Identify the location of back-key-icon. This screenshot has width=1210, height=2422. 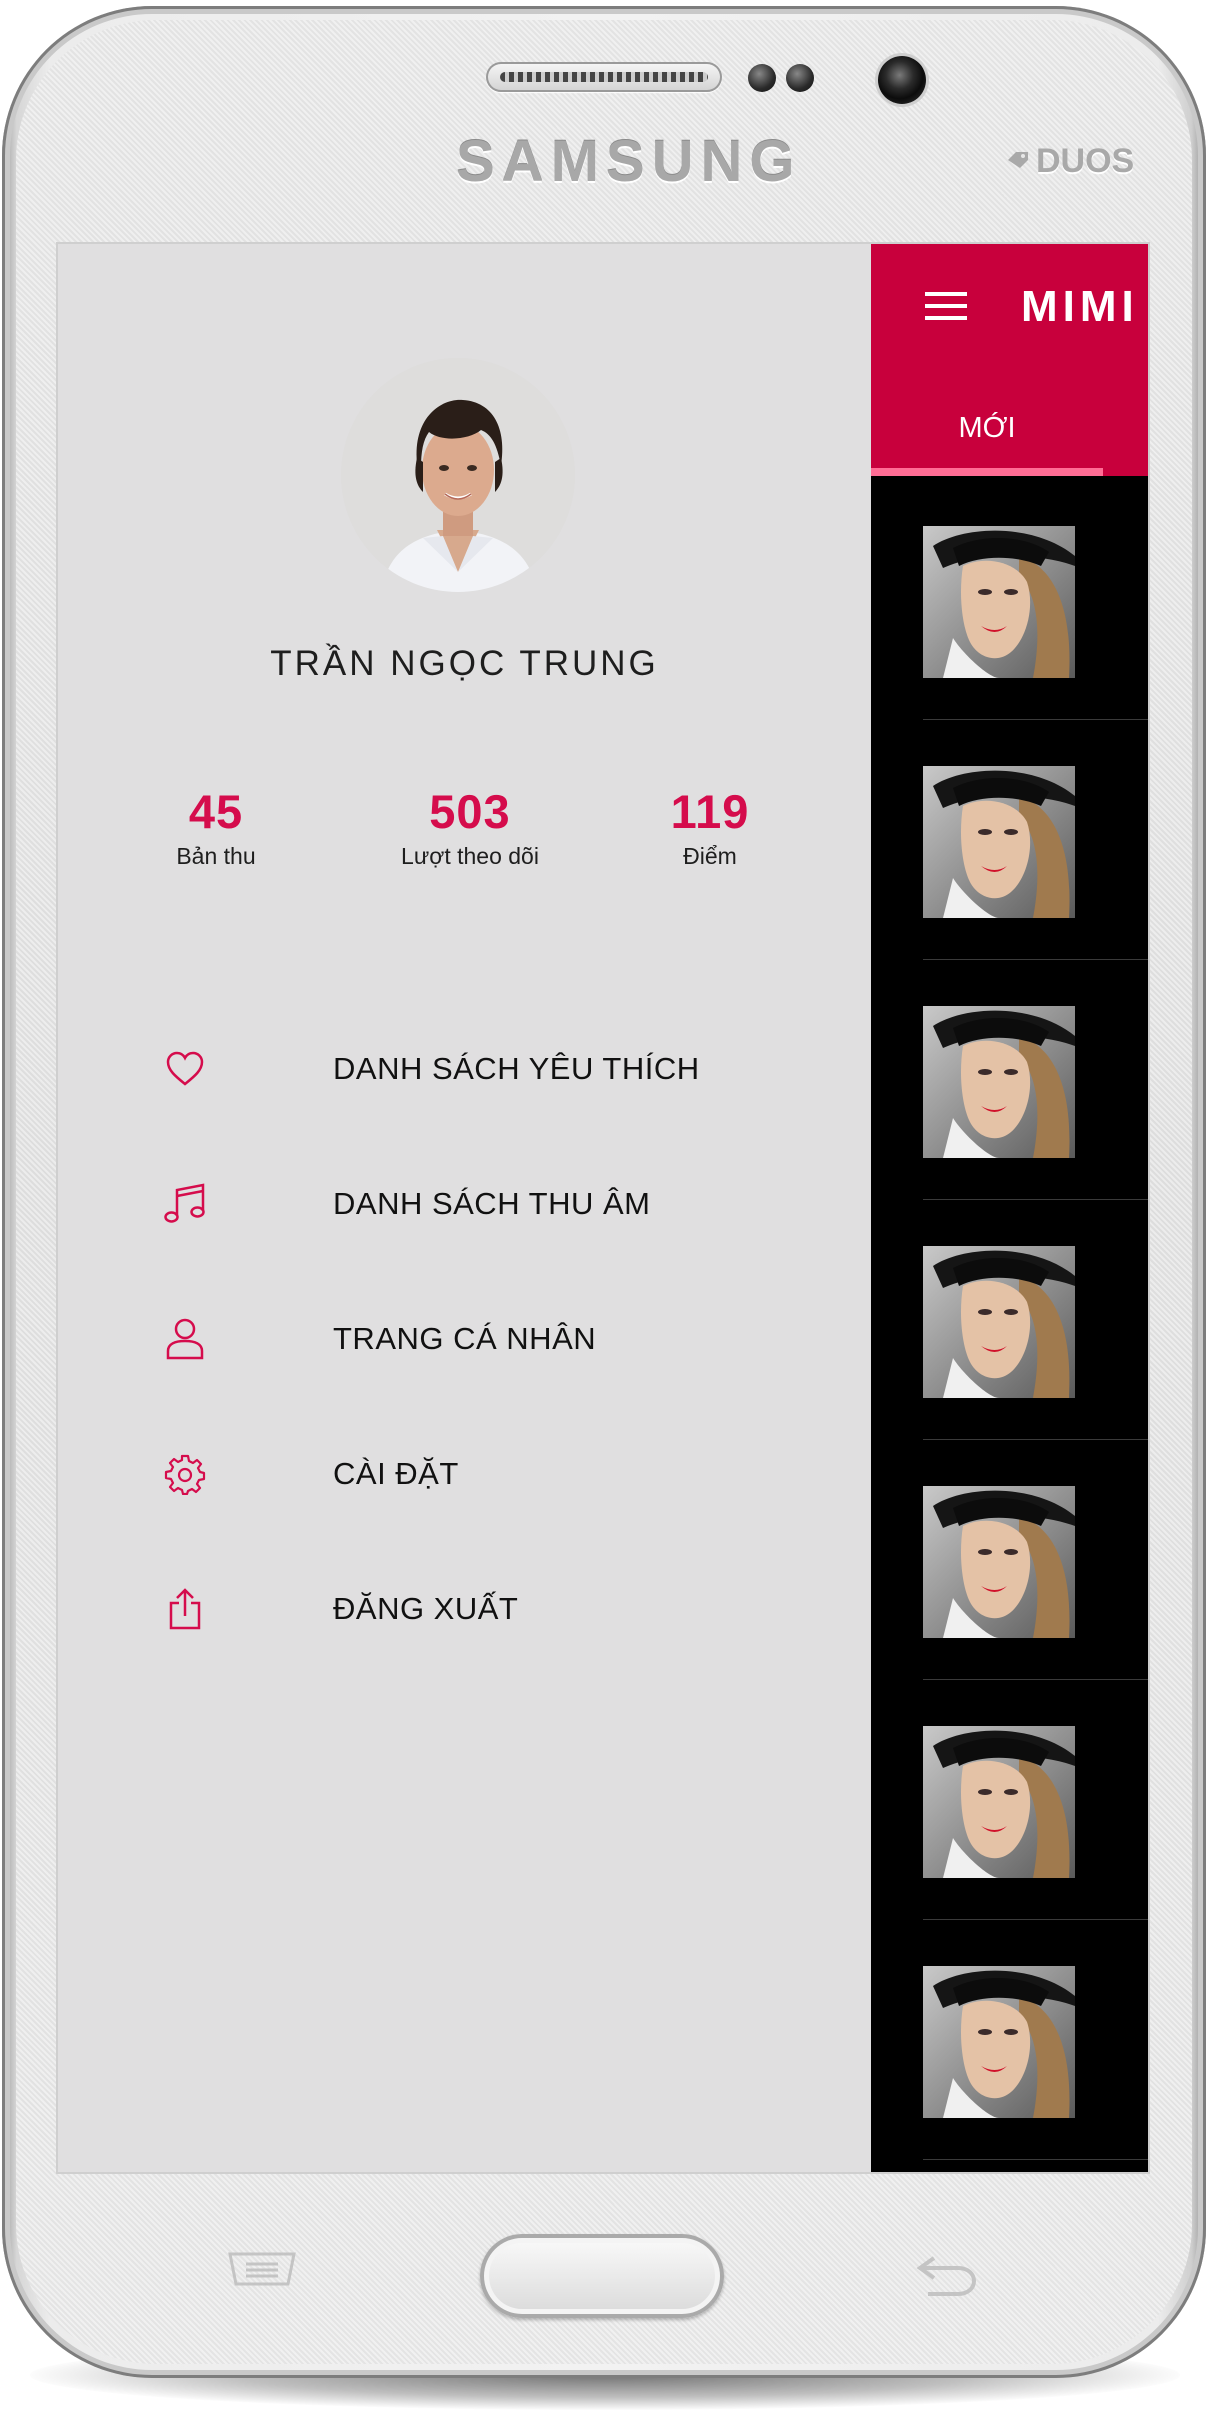
(947, 2274).